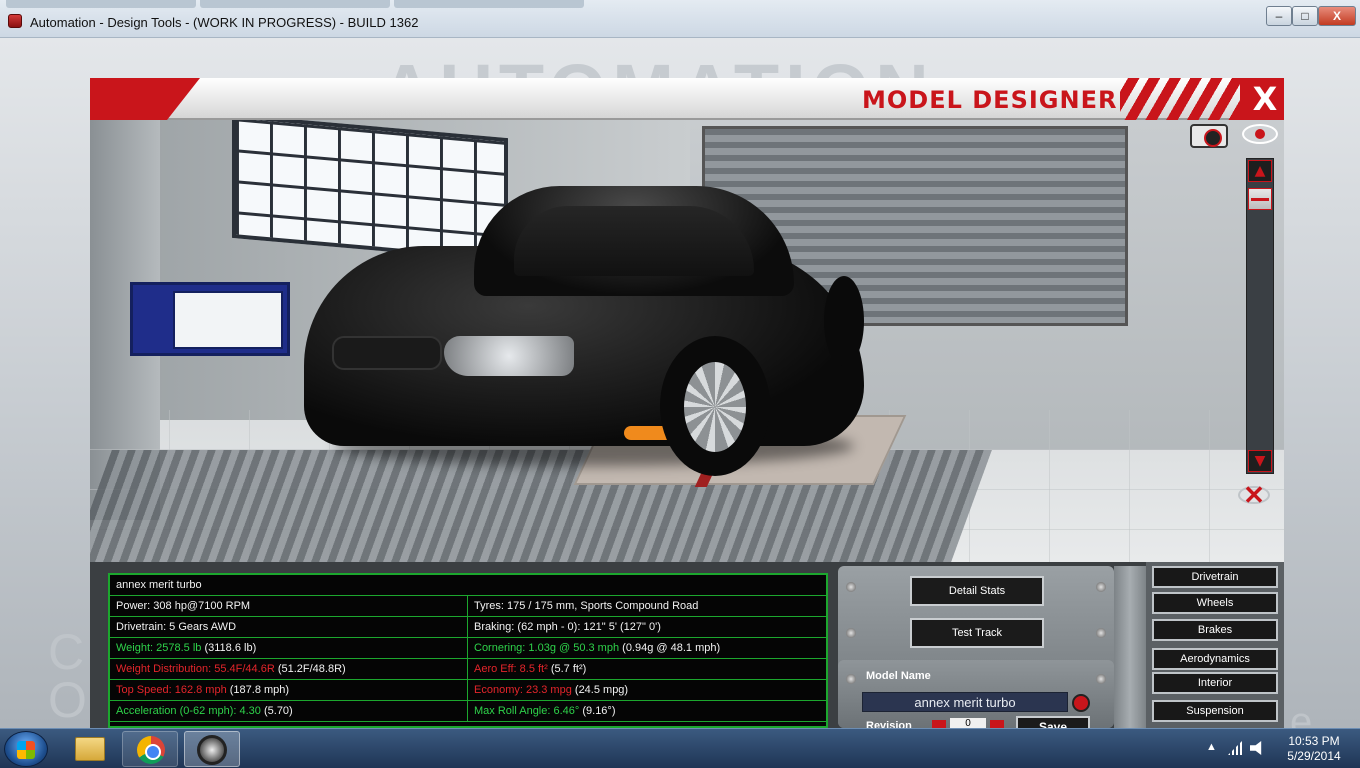  Describe the element at coordinates (567, 627) in the screenshot. I see `stat-braking: Braking: (62 mph - 0): 121" 5' (127" 0')` at that location.